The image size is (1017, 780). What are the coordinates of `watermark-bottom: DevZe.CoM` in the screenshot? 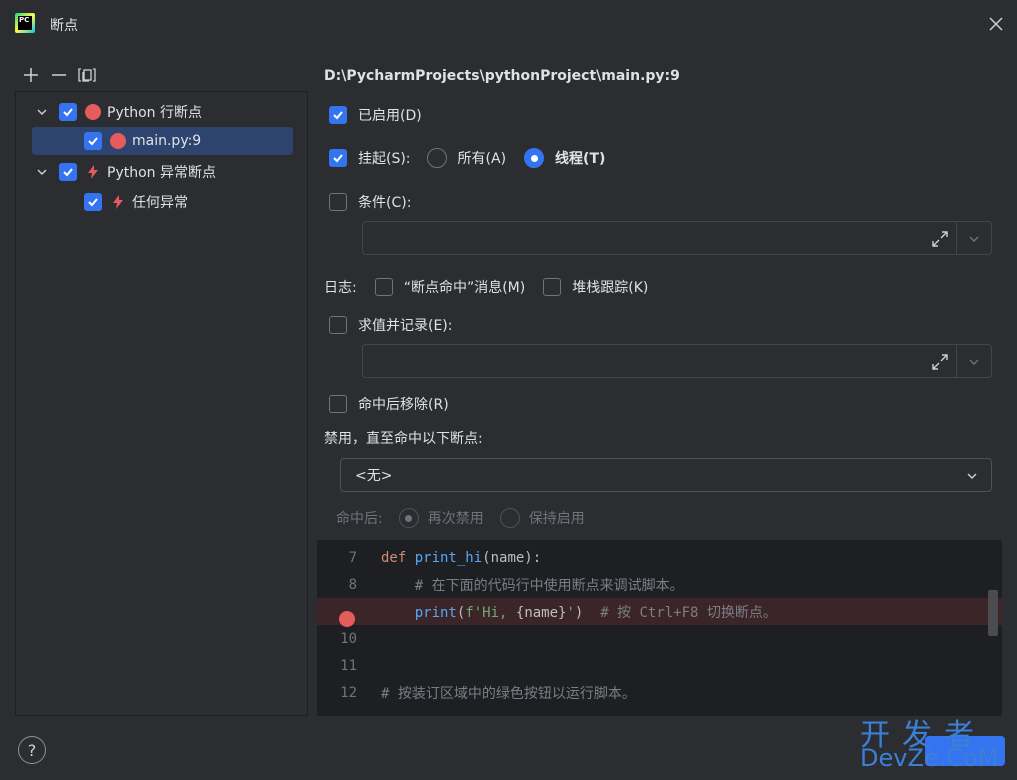 It's located at (929, 758).